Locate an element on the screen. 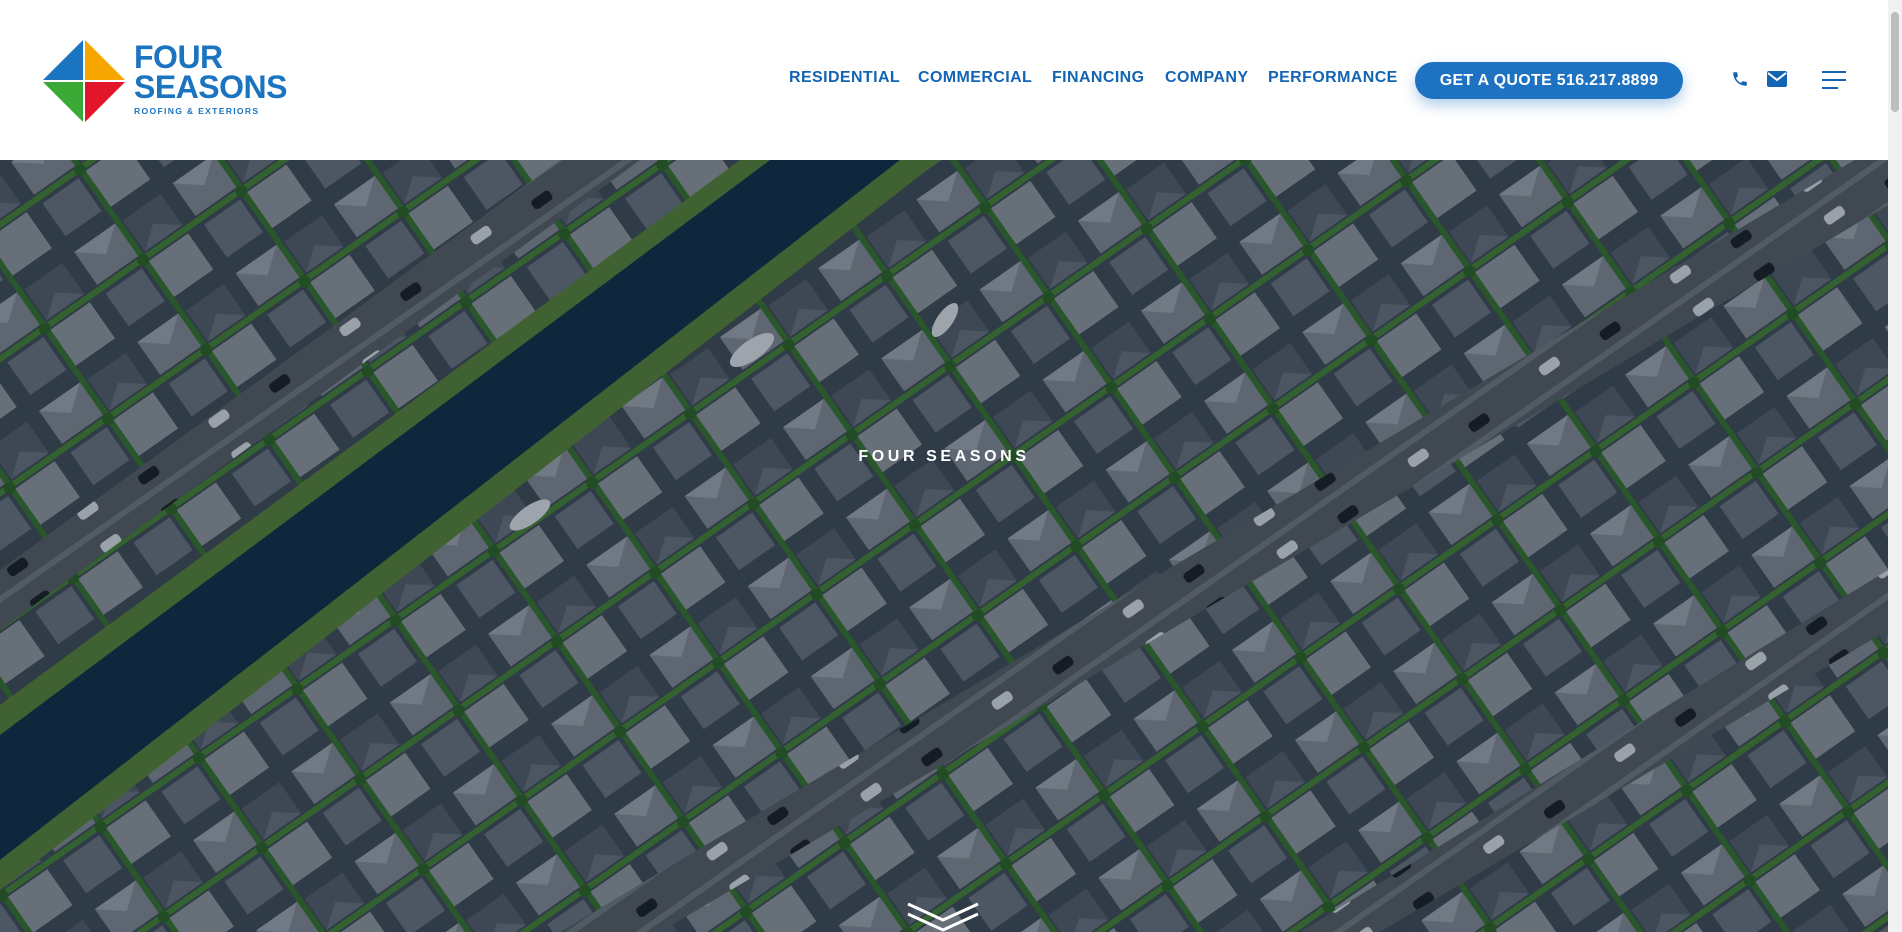  nav-residential: RESIDENTIAL is located at coordinates (844, 78).